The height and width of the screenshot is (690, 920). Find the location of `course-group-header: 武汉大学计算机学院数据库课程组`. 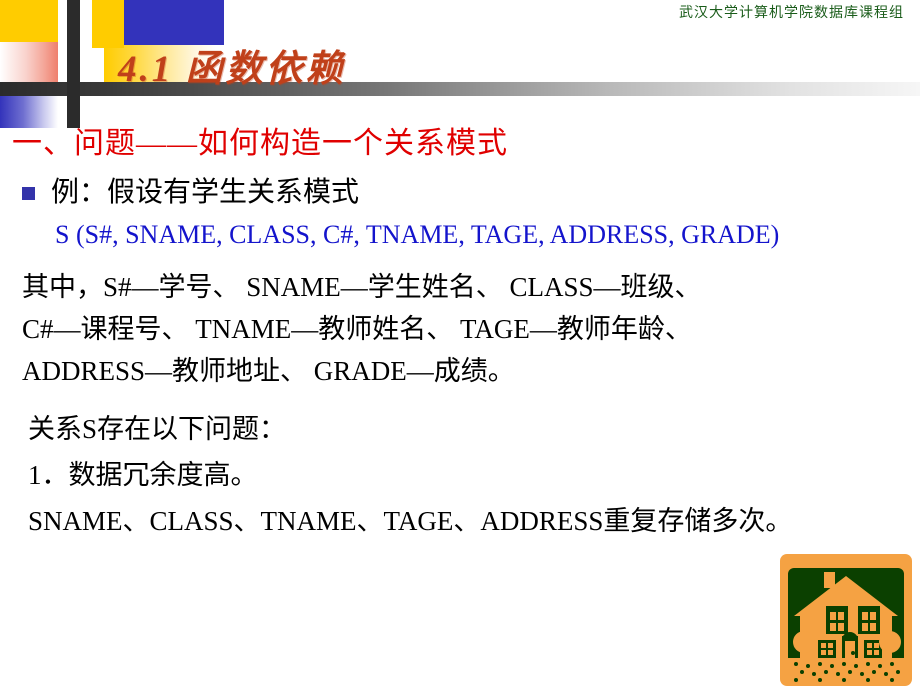

course-group-header: 武汉大学计算机学院数据库课程组 is located at coordinates (791, 13).